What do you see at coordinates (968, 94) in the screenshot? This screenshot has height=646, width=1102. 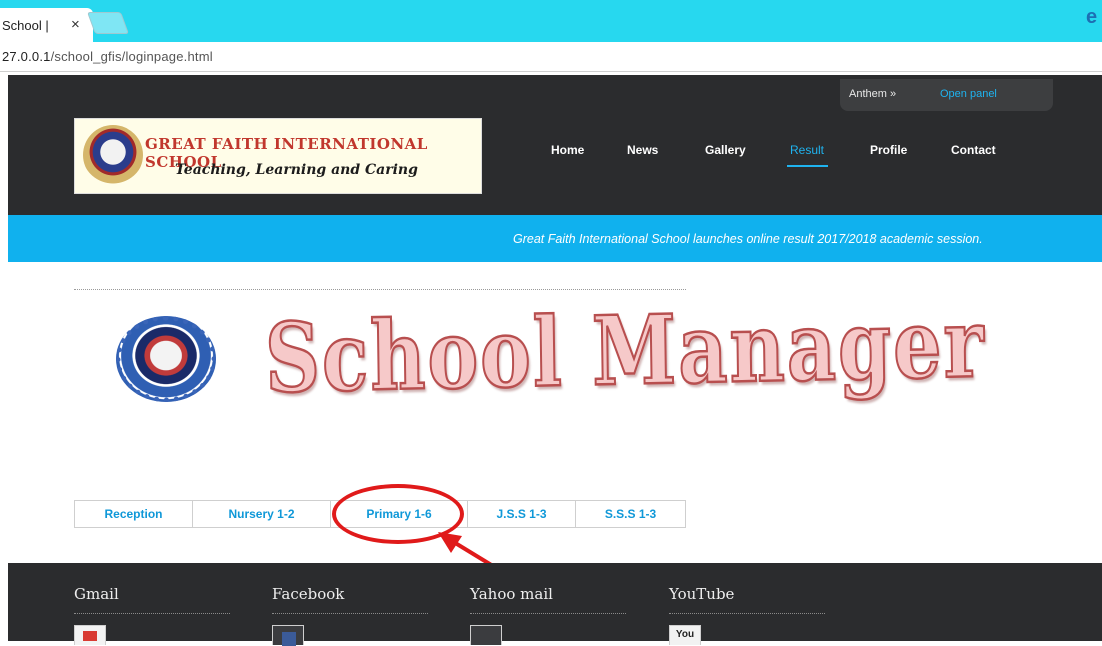 I see `open-panel-link: Open panel` at bounding box center [968, 94].